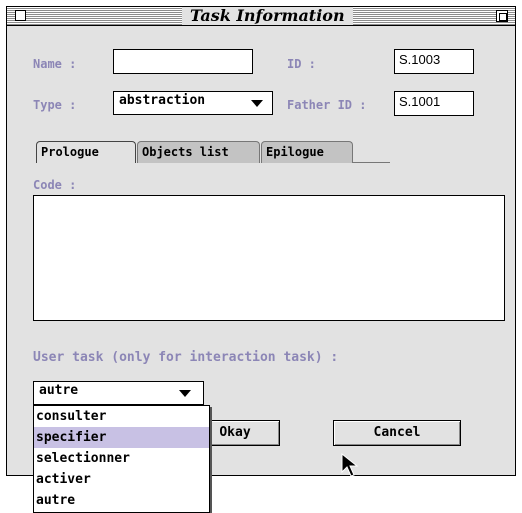 The width and height of the screenshot is (522, 513). Describe the element at coordinates (55, 64) in the screenshot. I see `name-label: Name :` at that location.